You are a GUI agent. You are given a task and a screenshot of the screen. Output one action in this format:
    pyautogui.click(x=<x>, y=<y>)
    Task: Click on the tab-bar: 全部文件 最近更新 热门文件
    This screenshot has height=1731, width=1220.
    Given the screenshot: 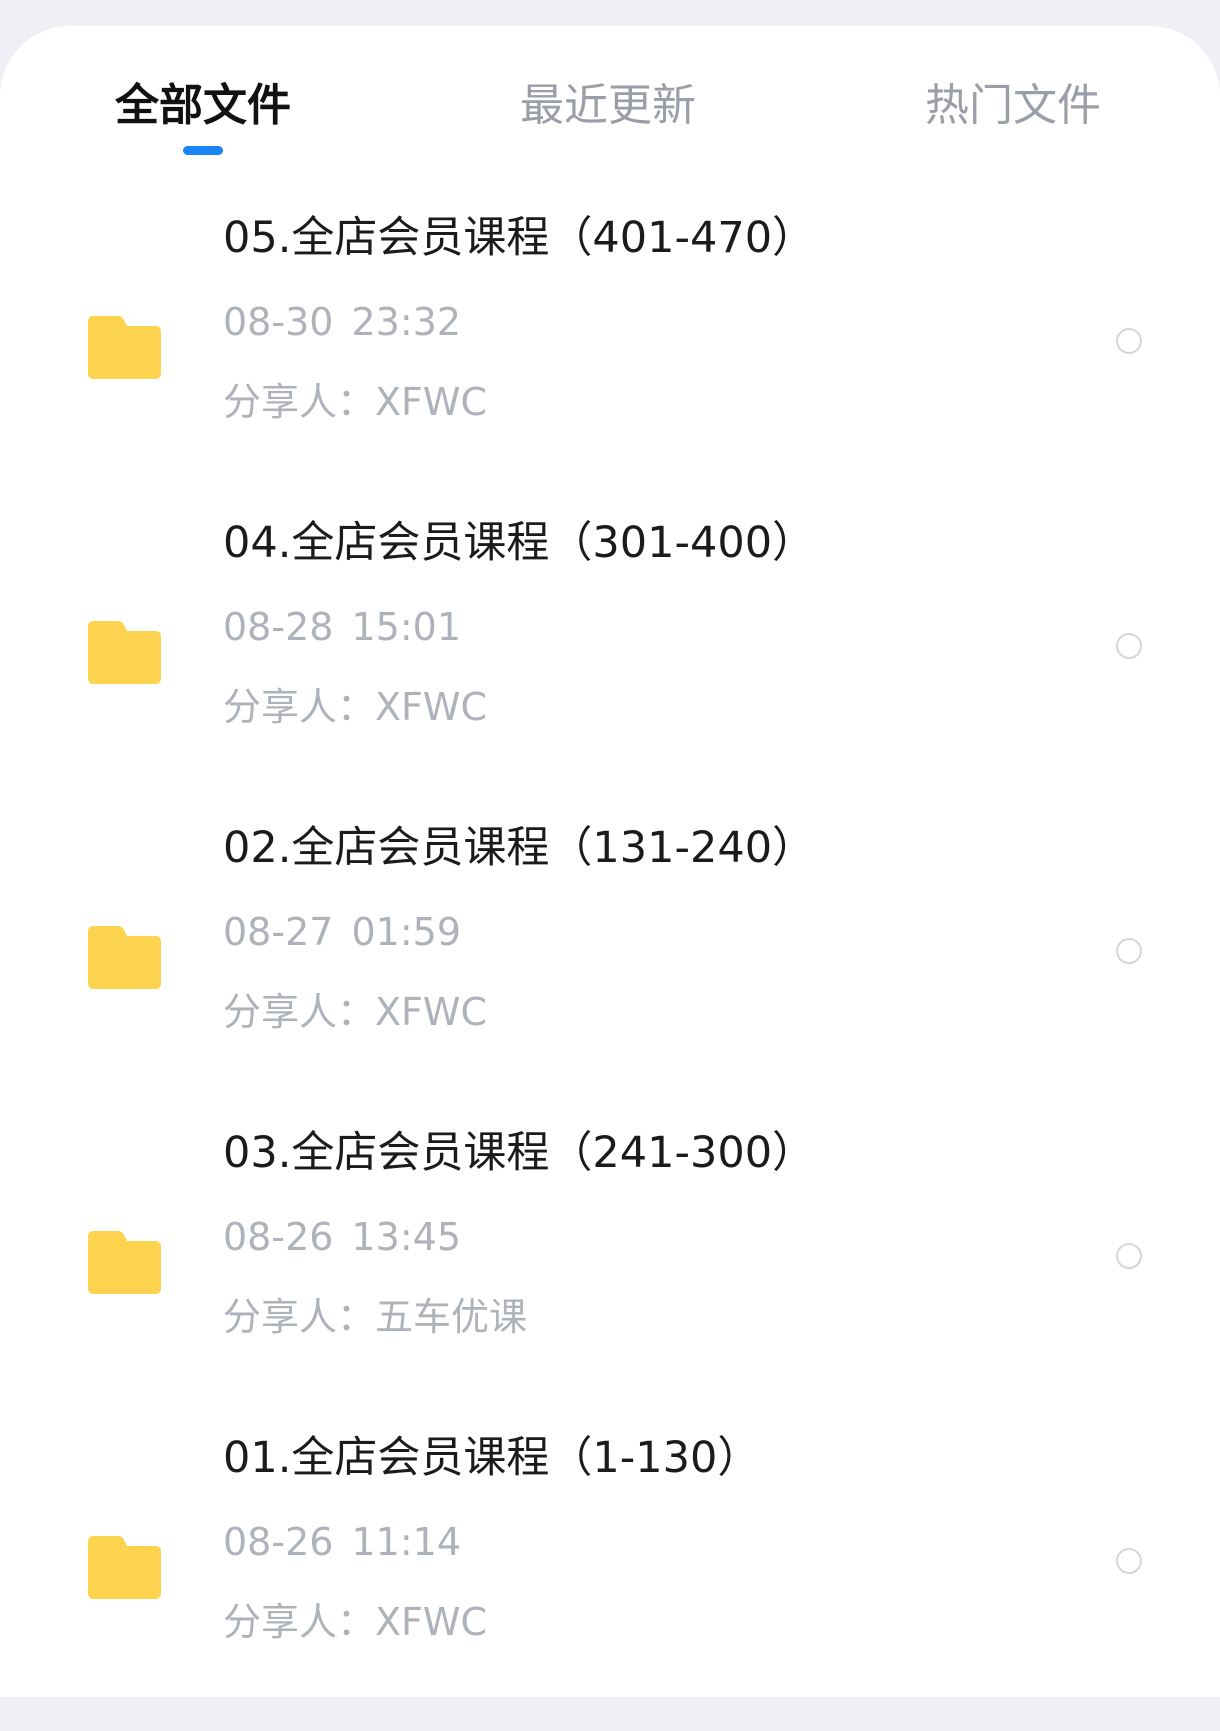 What is the action you would take?
    pyautogui.click(x=610, y=101)
    